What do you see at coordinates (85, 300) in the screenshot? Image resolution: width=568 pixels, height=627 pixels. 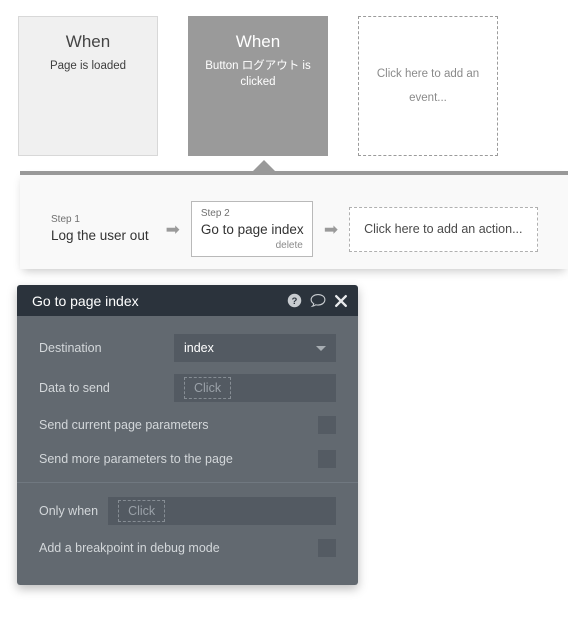 I see `panel-title: Go to page index` at bounding box center [85, 300].